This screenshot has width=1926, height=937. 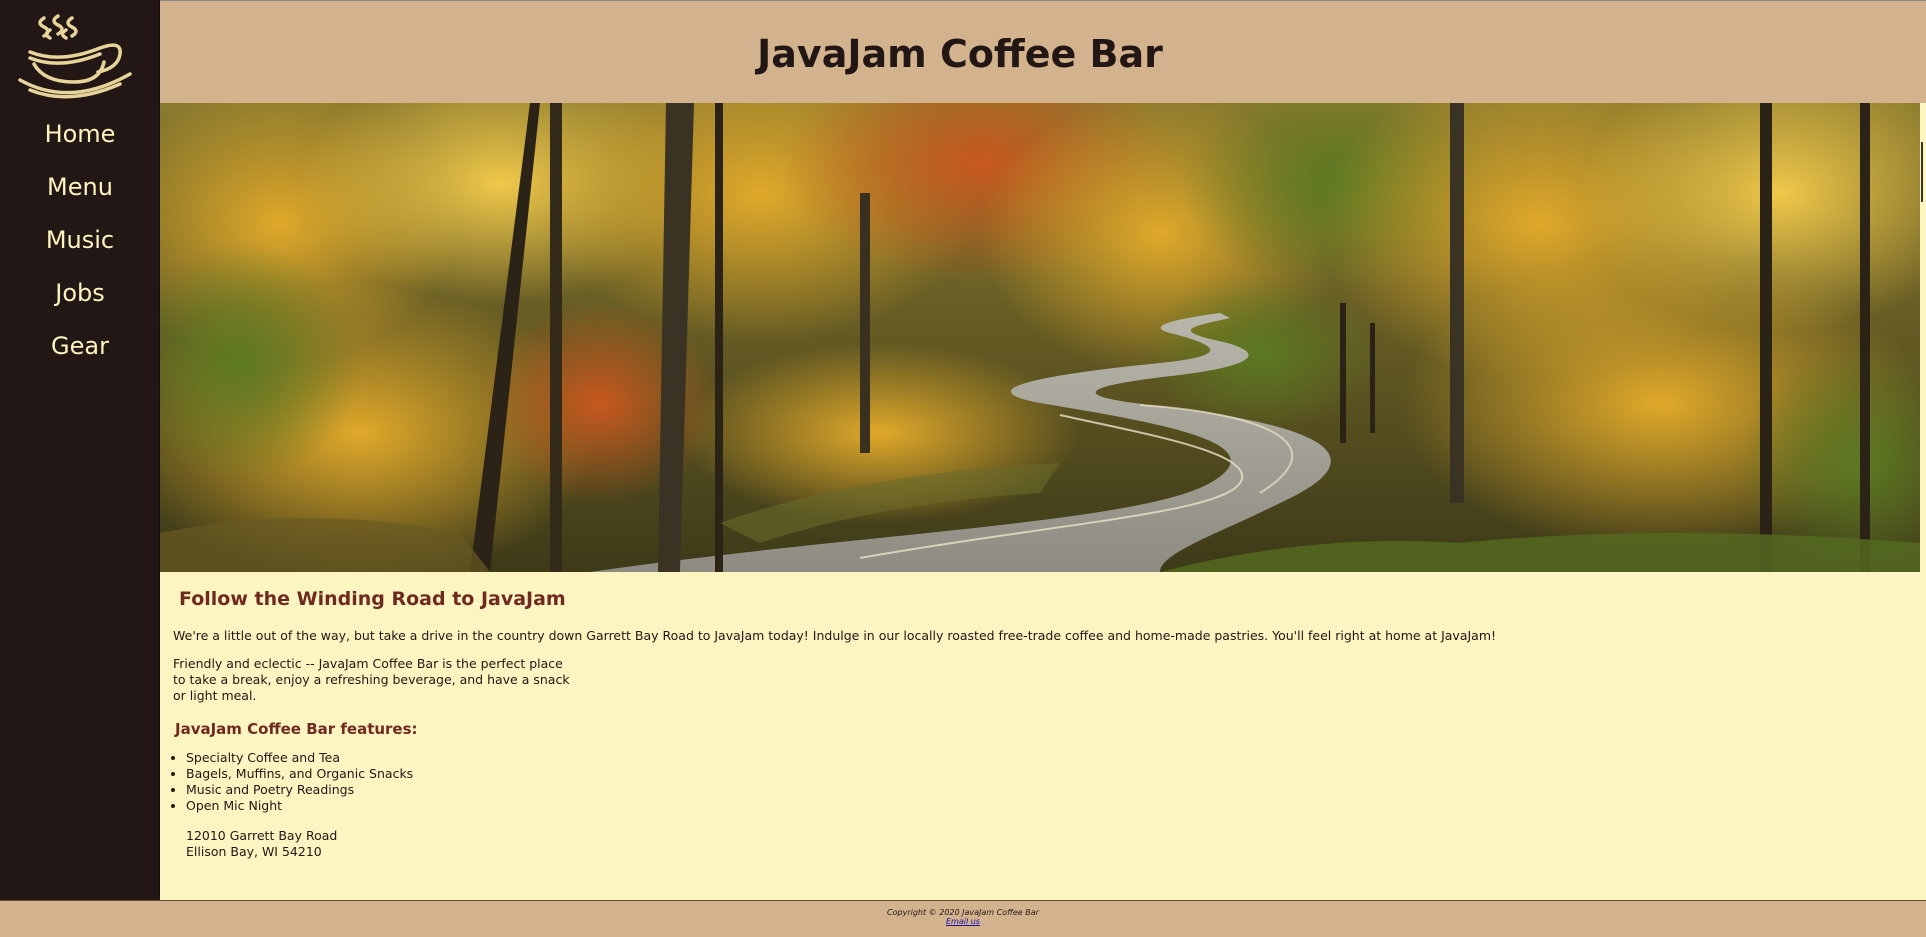 What do you see at coordinates (299, 774) in the screenshot?
I see `list-item: Bagels, Muffins, and Organic Snacks` at bounding box center [299, 774].